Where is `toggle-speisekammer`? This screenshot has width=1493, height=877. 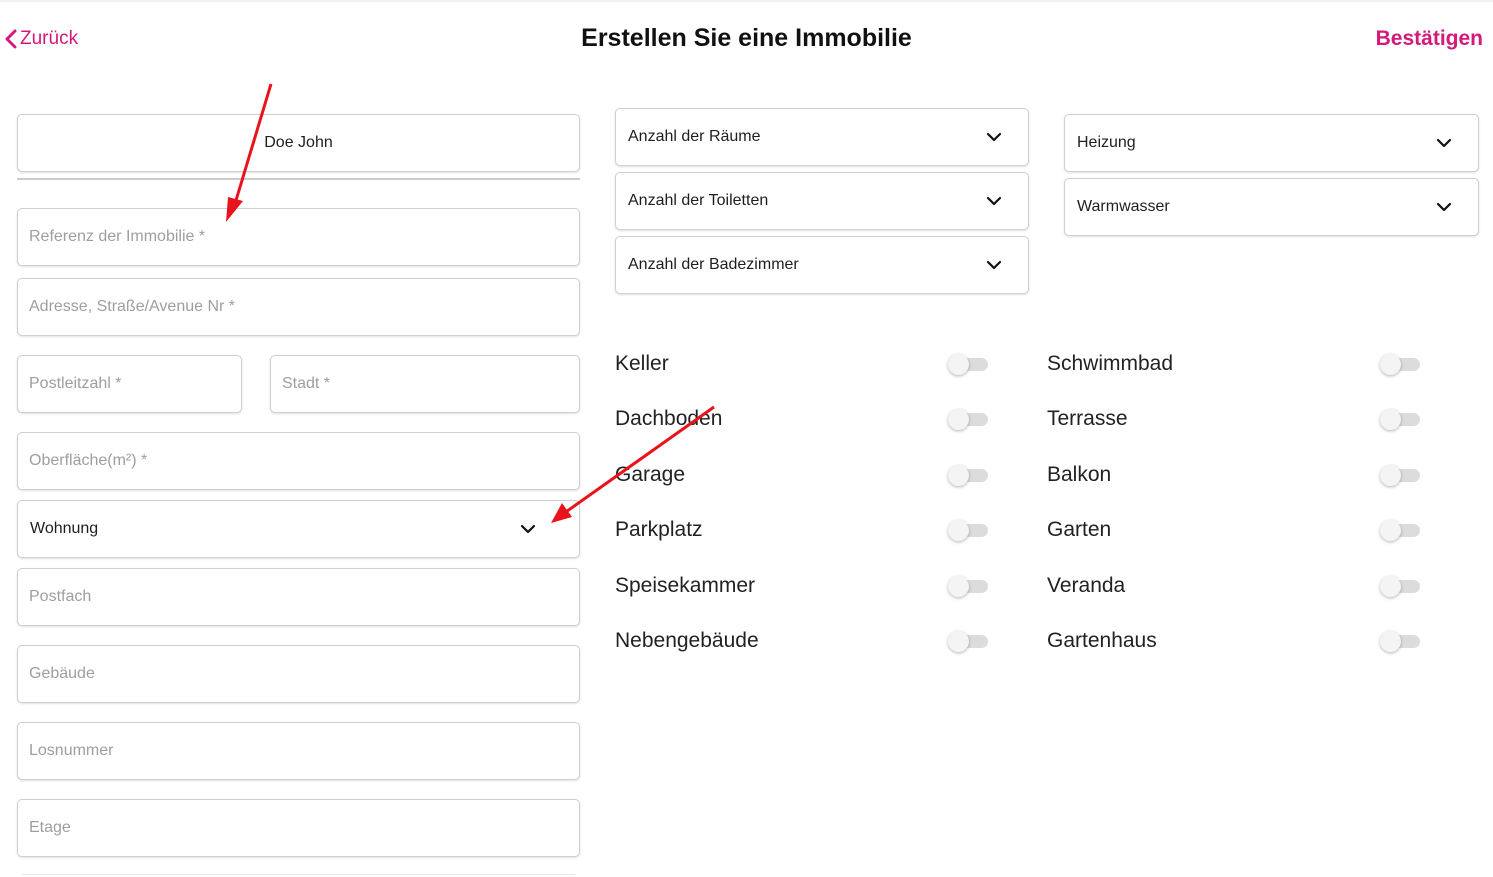
toggle-speisekammer is located at coordinates (968, 586).